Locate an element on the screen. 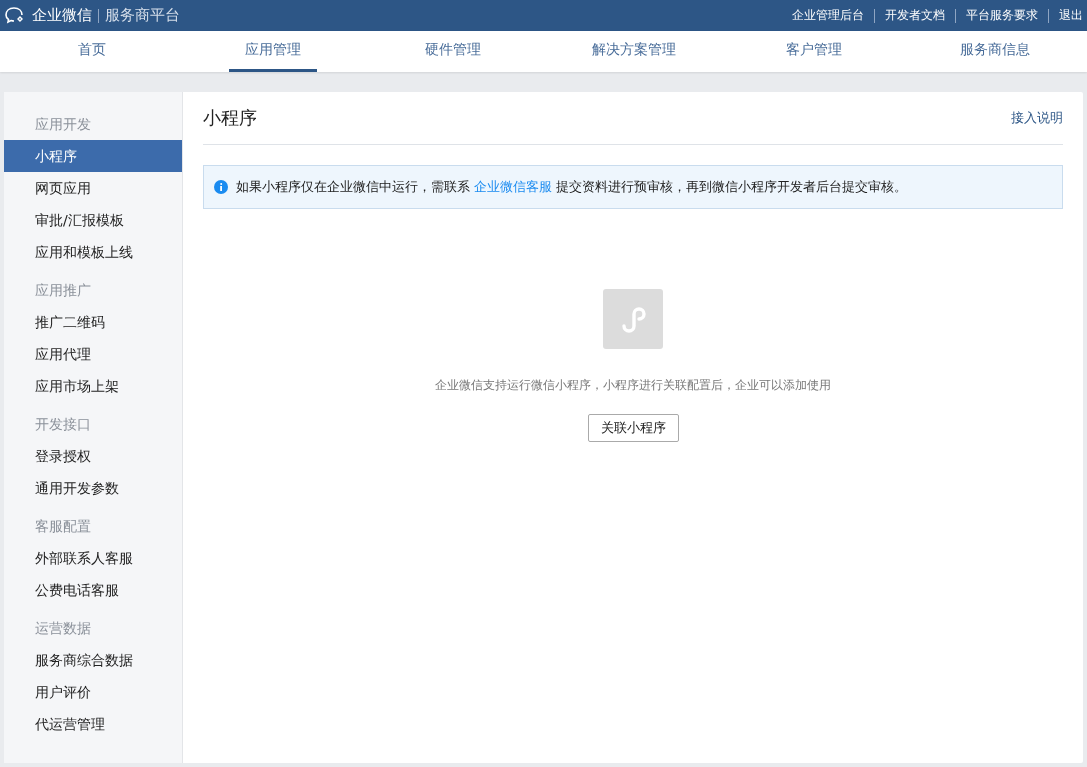  page-title: 小程序 is located at coordinates (230, 118).